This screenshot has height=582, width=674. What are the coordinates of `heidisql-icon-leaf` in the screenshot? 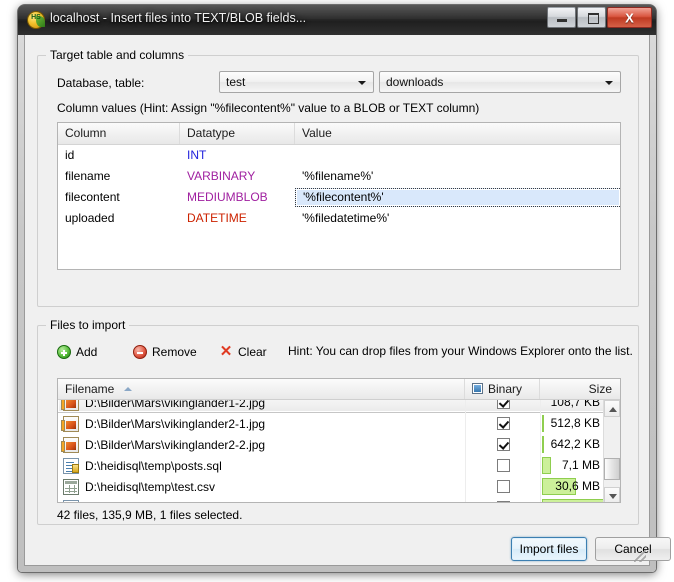 It's located at (40, 21).